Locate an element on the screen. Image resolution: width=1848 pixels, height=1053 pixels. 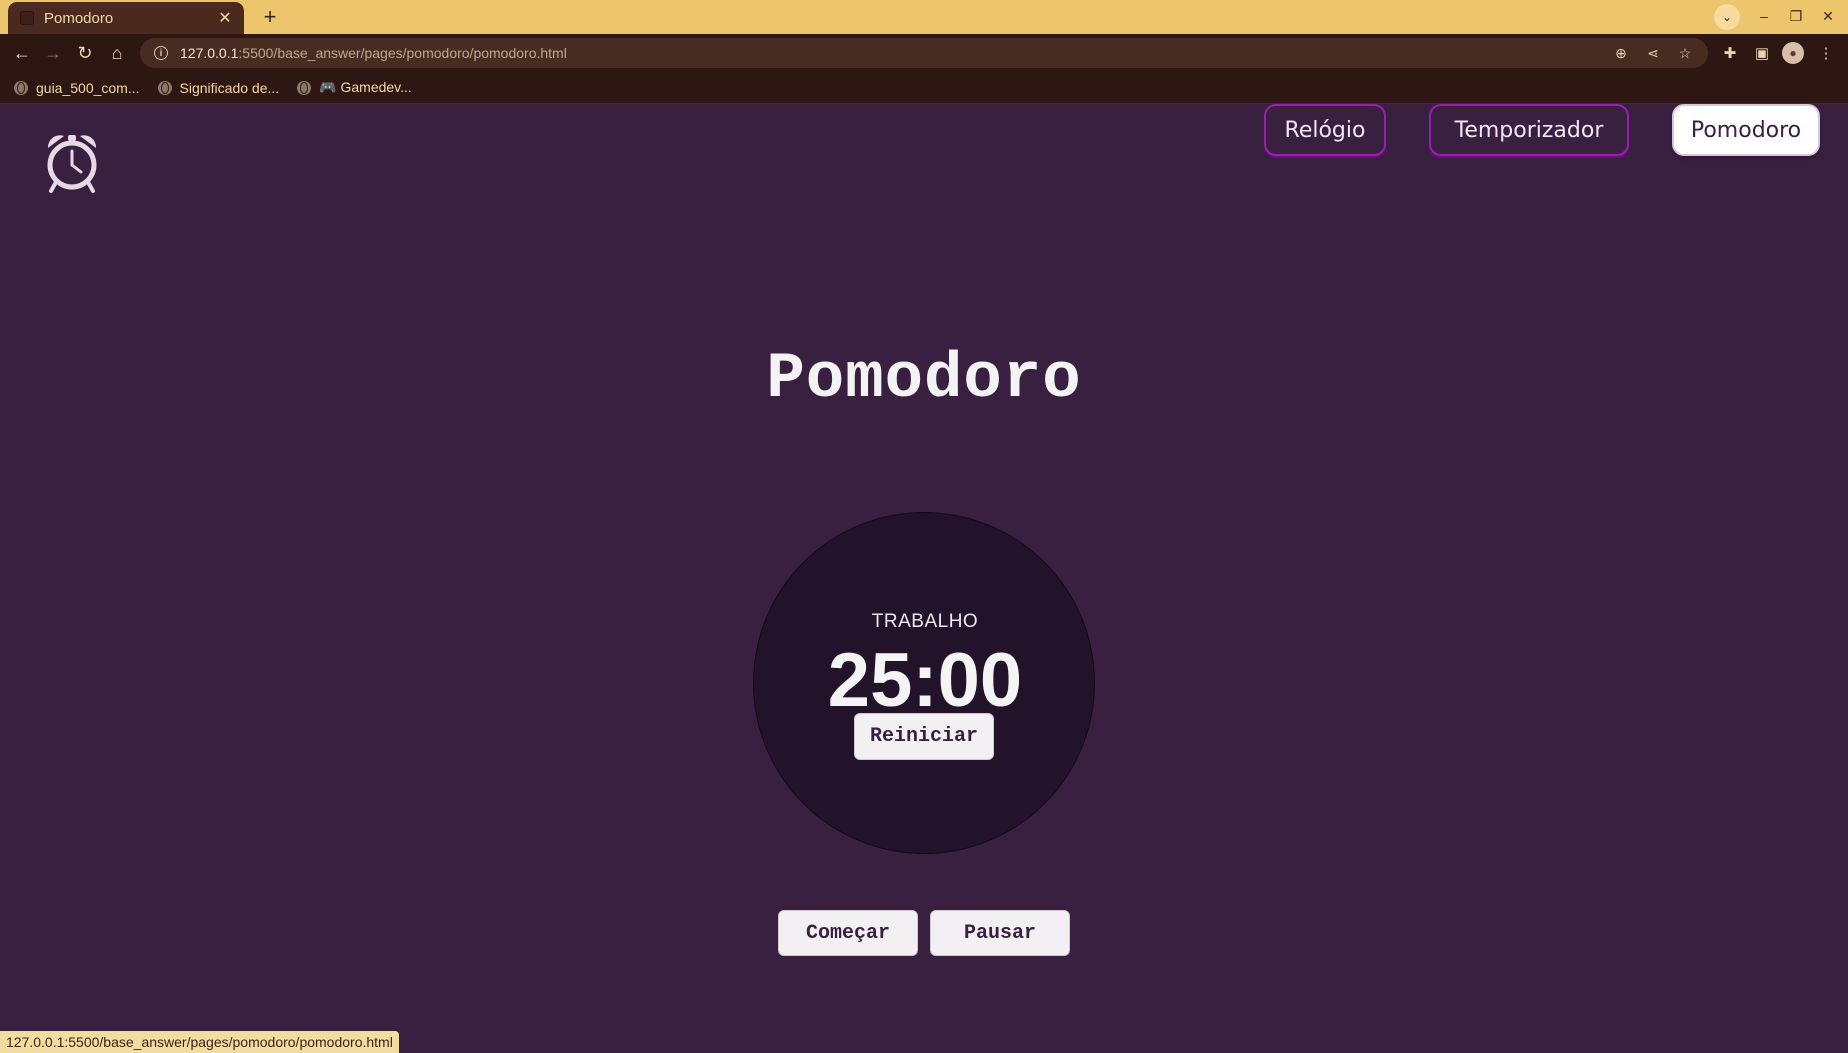
tab-search-icon: ⌄ is located at coordinates (1727, 17).